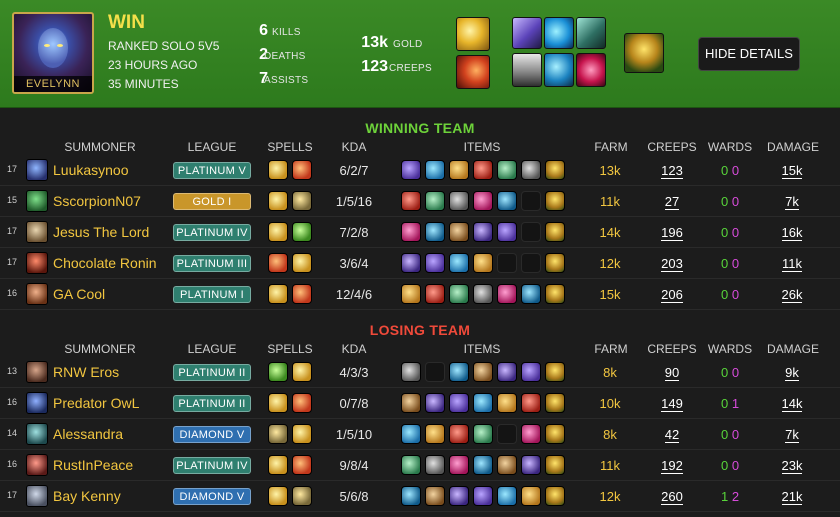  I want to click on player-row: 17 Luukasynoo PLATINUM V 6/2/7 13k 123 0 0 15k, so click(420, 170).